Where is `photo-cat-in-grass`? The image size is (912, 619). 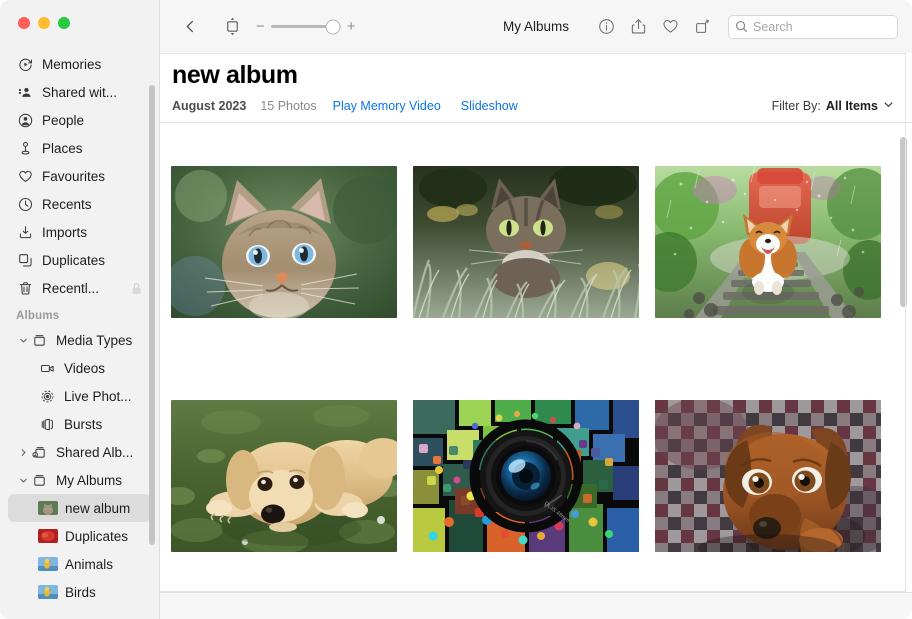 photo-cat-in-grass is located at coordinates (526, 242).